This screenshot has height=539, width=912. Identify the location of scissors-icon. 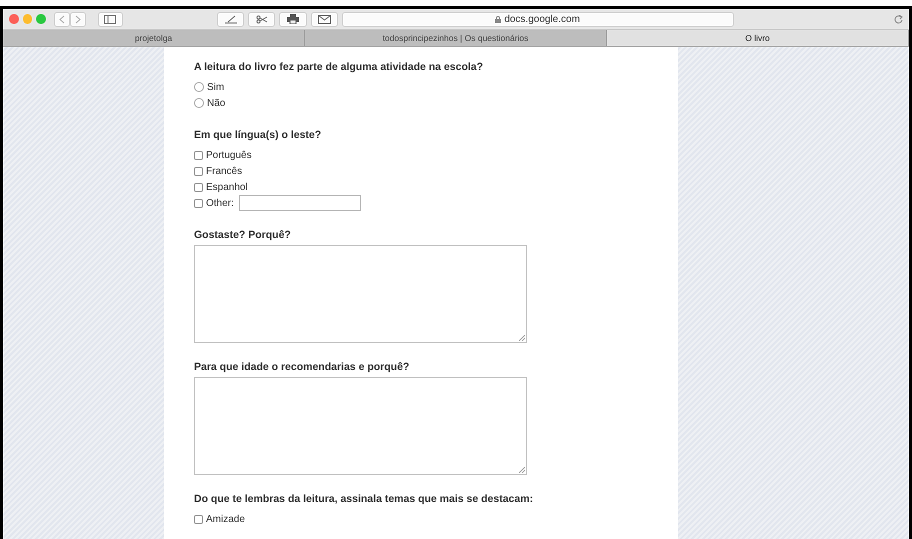
(262, 19).